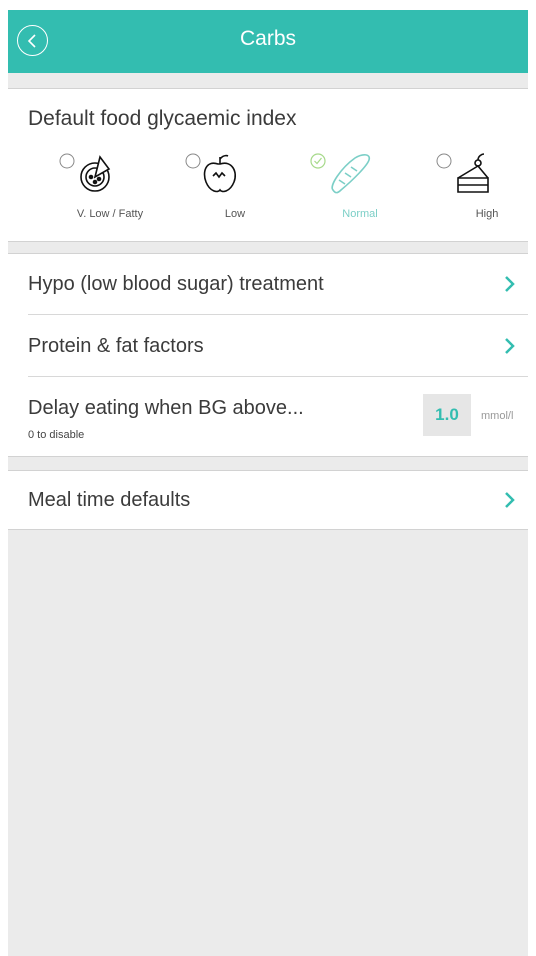 The image size is (536, 956). Describe the element at coordinates (110, 214) in the screenshot. I see `gi-label-vlow: V. Low / Fatty` at that location.